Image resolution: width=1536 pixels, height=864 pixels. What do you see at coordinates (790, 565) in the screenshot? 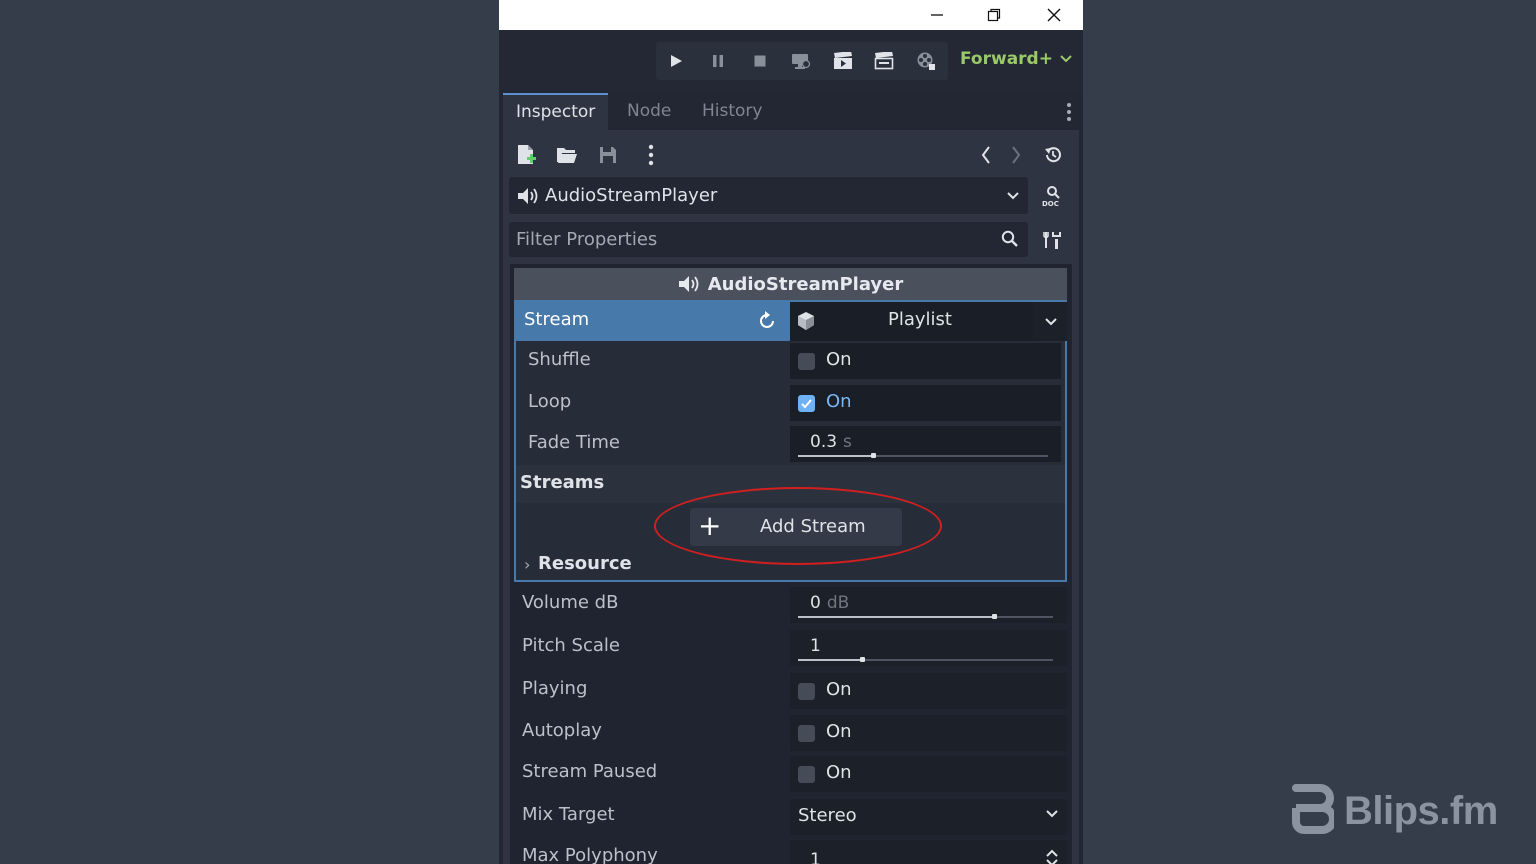
I see `resource-group: › Resource` at bounding box center [790, 565].